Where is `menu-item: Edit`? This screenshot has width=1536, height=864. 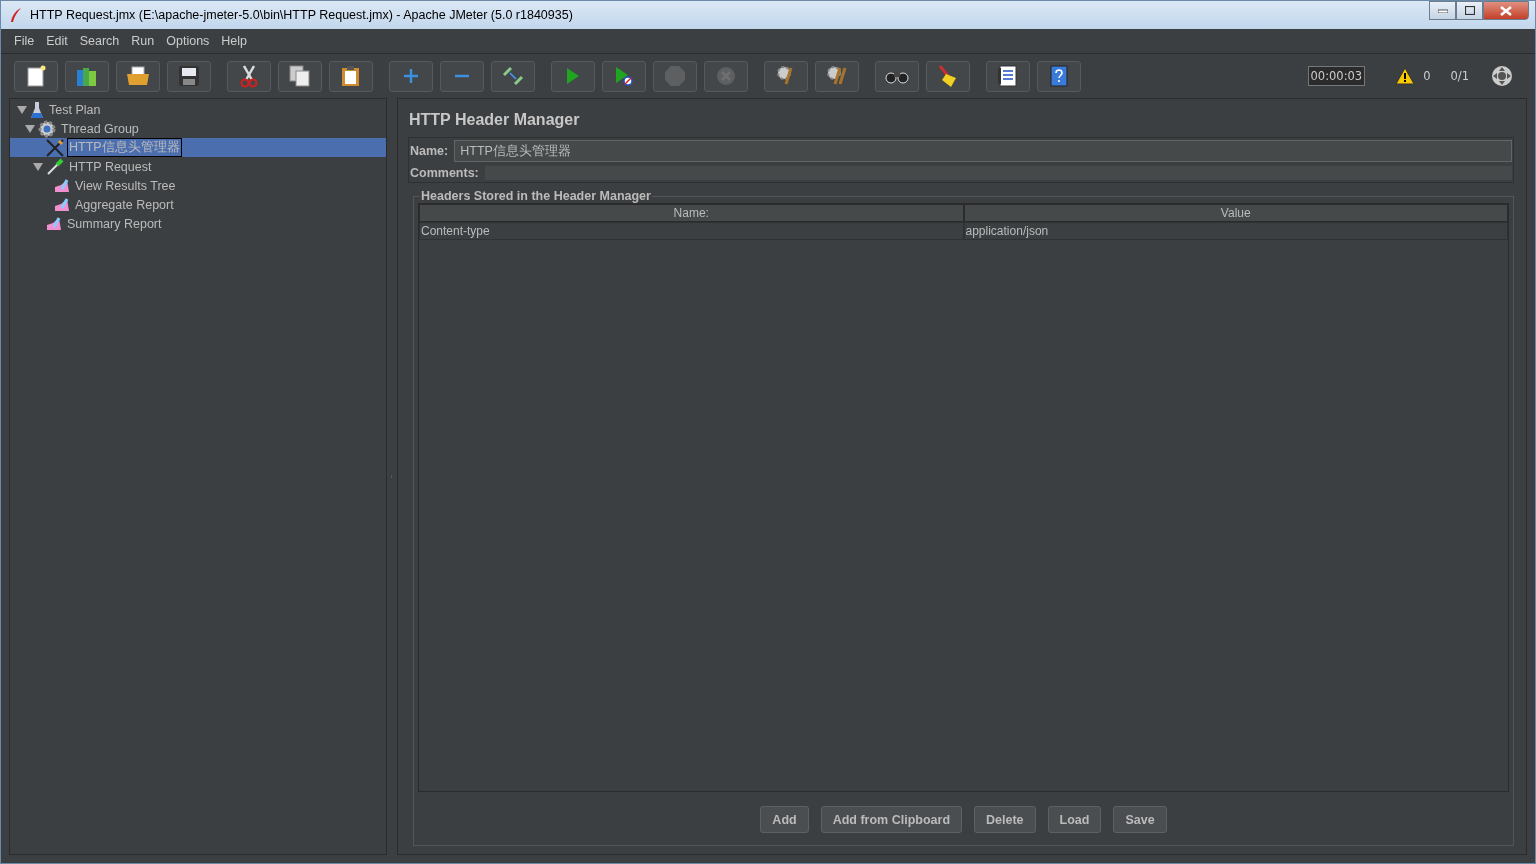
menu-item: Edit is located at coordinates (57, 41).